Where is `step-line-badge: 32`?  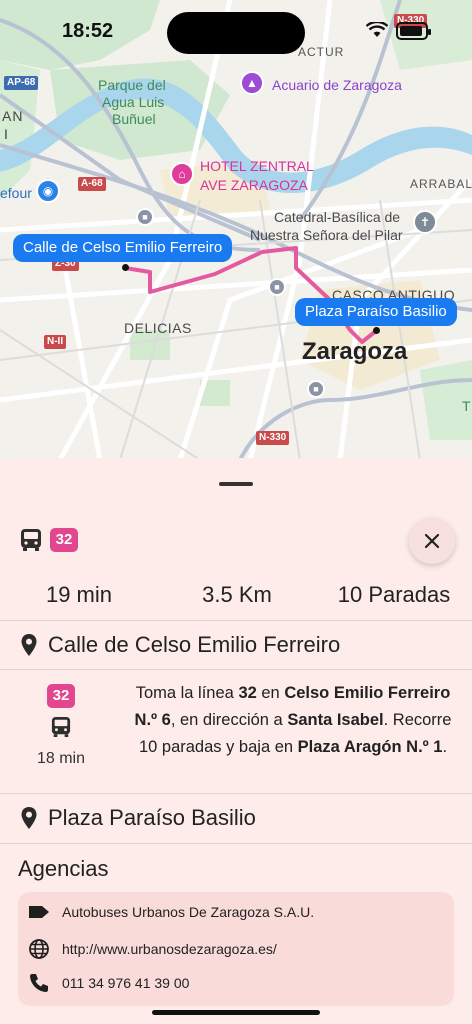
step-line-badge: 32 is located at coordinates (61, 696).